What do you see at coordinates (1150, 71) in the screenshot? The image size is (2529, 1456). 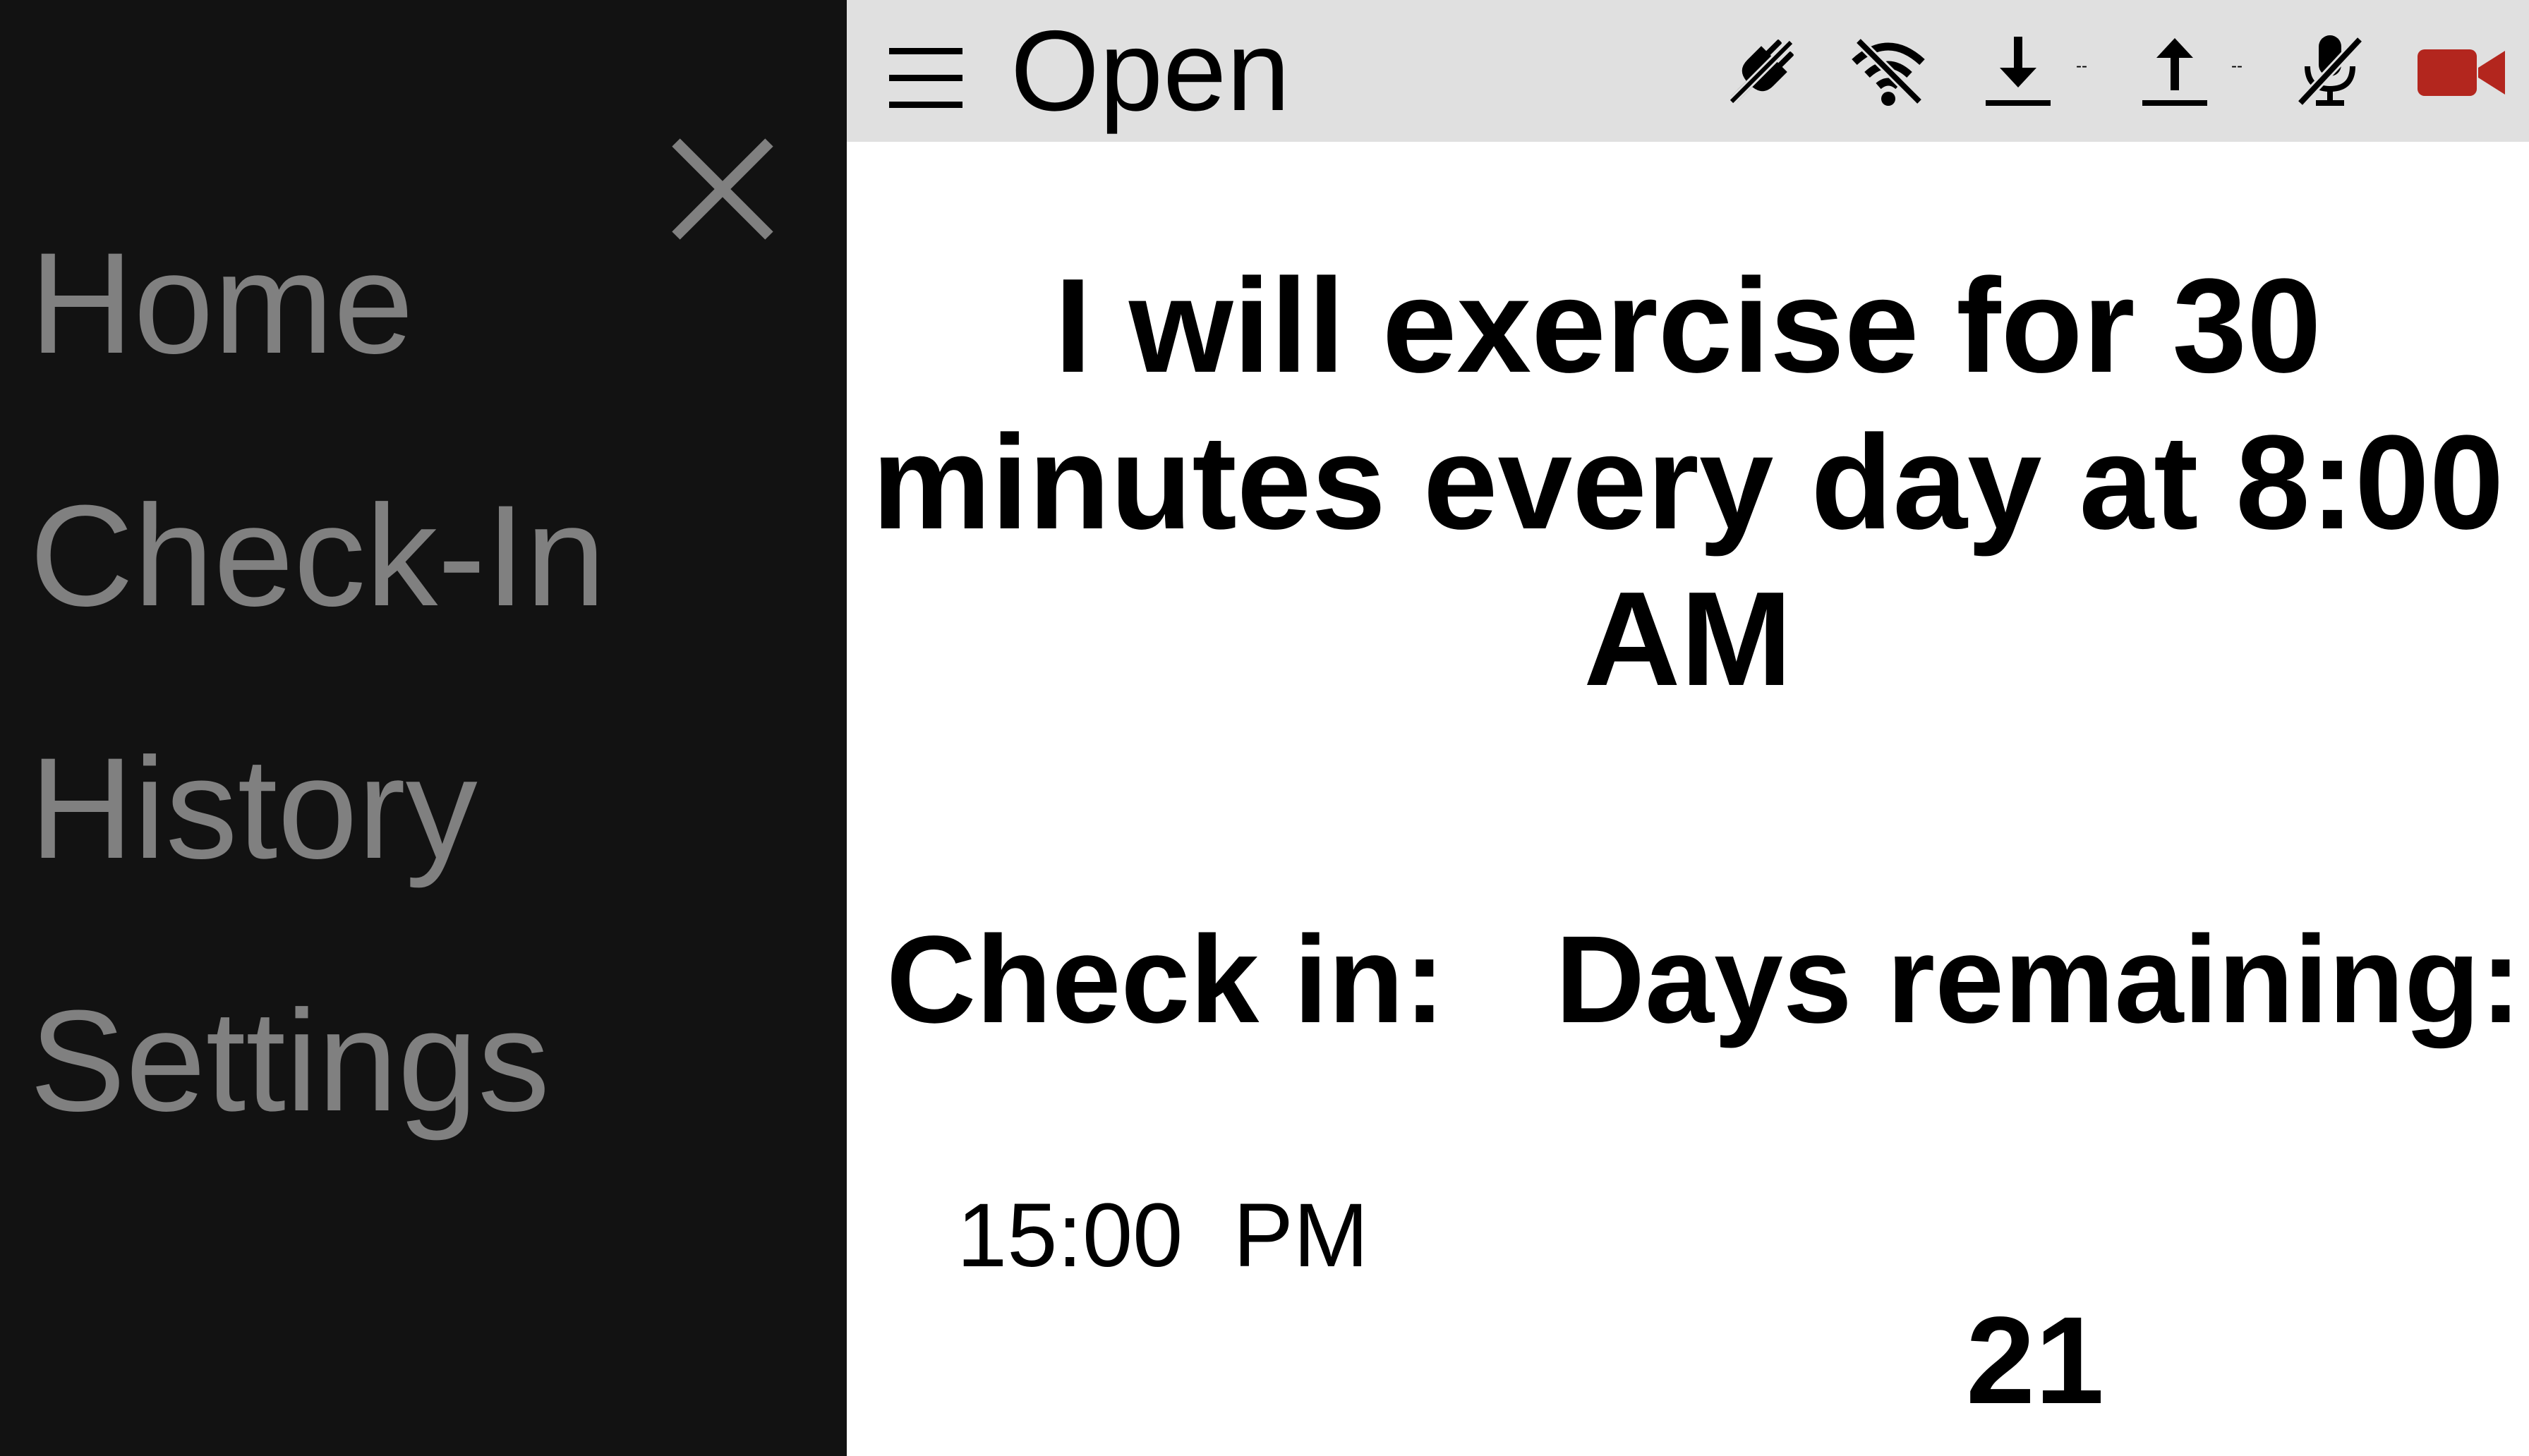 I see `page-title: Open` at bounding box center [1150, 71].